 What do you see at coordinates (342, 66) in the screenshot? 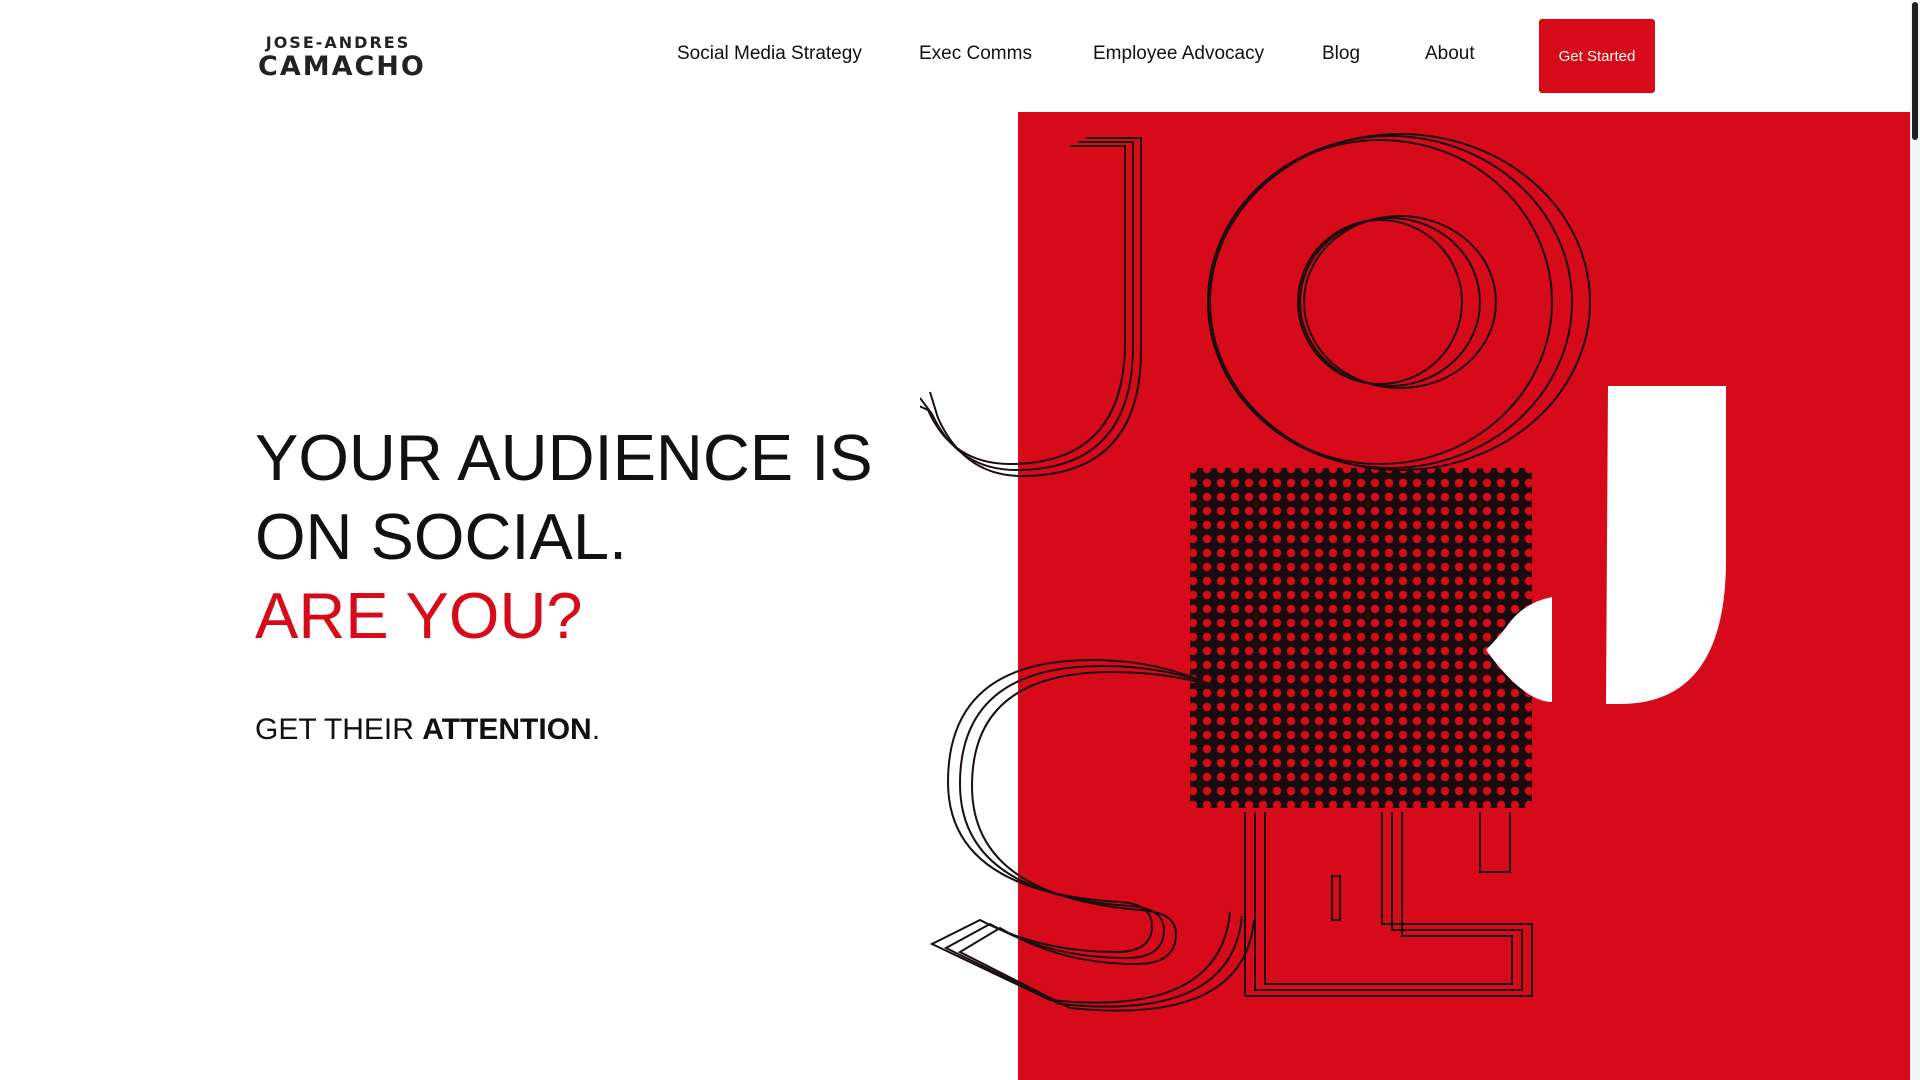
I see `logo-line-2: CAMACHO` at bounding box center [342, 66].